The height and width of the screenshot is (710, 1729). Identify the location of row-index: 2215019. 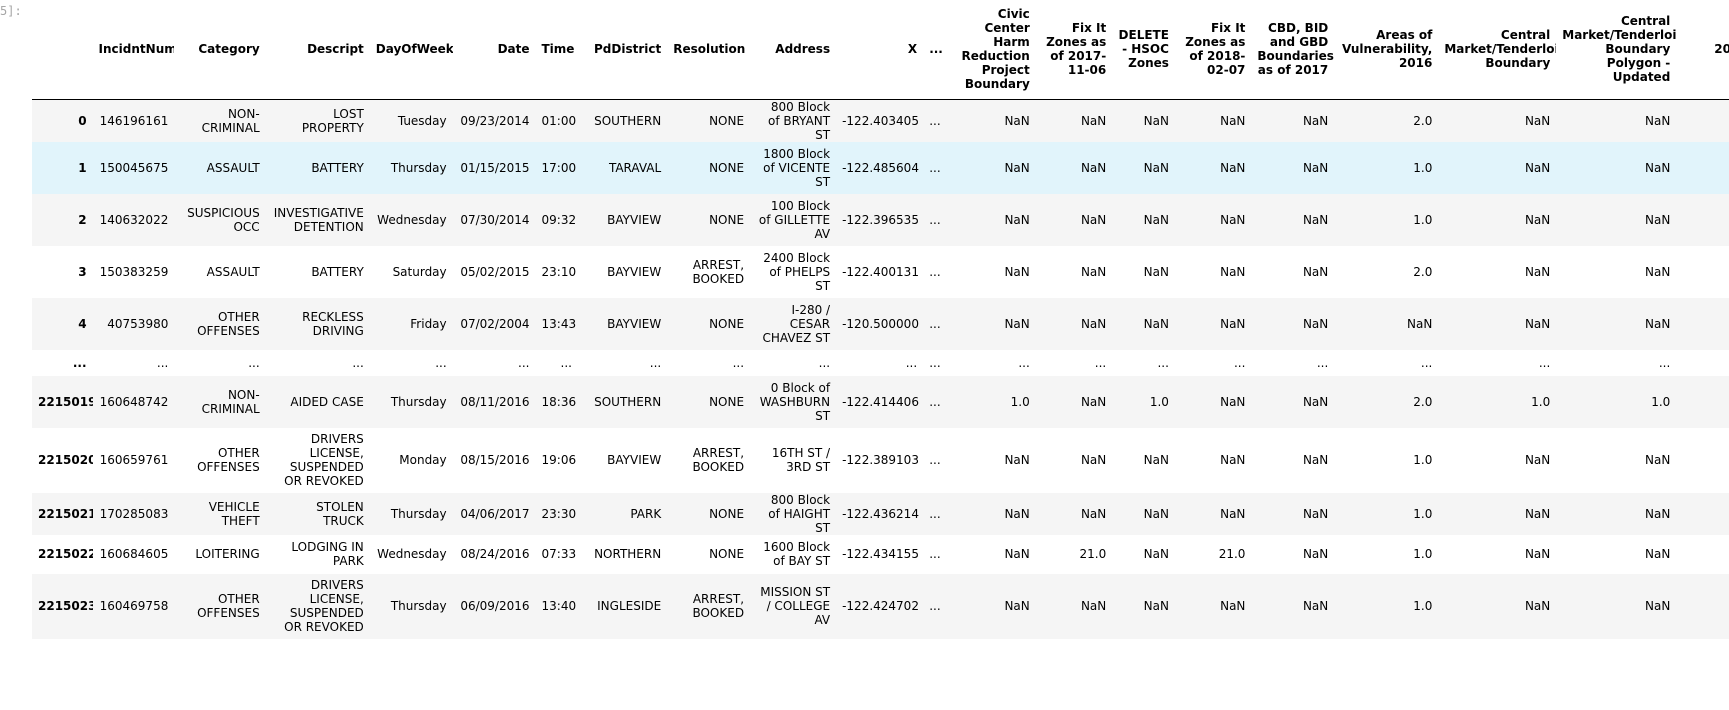
(65, 401).